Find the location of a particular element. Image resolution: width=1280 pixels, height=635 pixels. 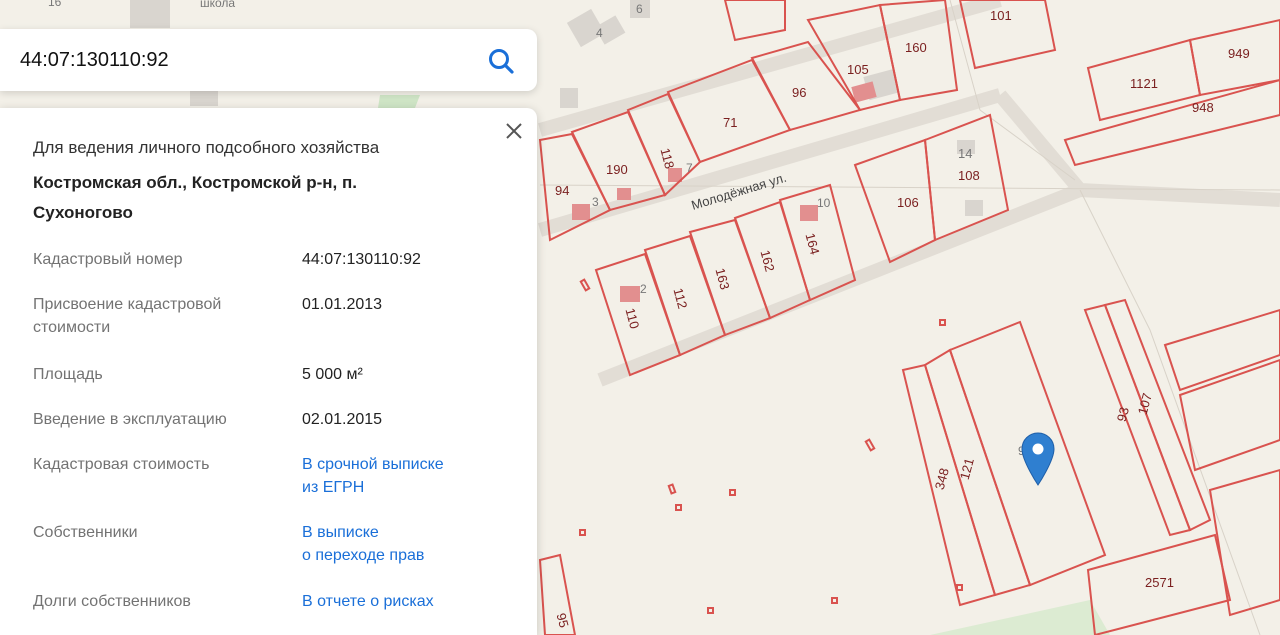

lot-label: 71 is located at coordinates (730, 122).